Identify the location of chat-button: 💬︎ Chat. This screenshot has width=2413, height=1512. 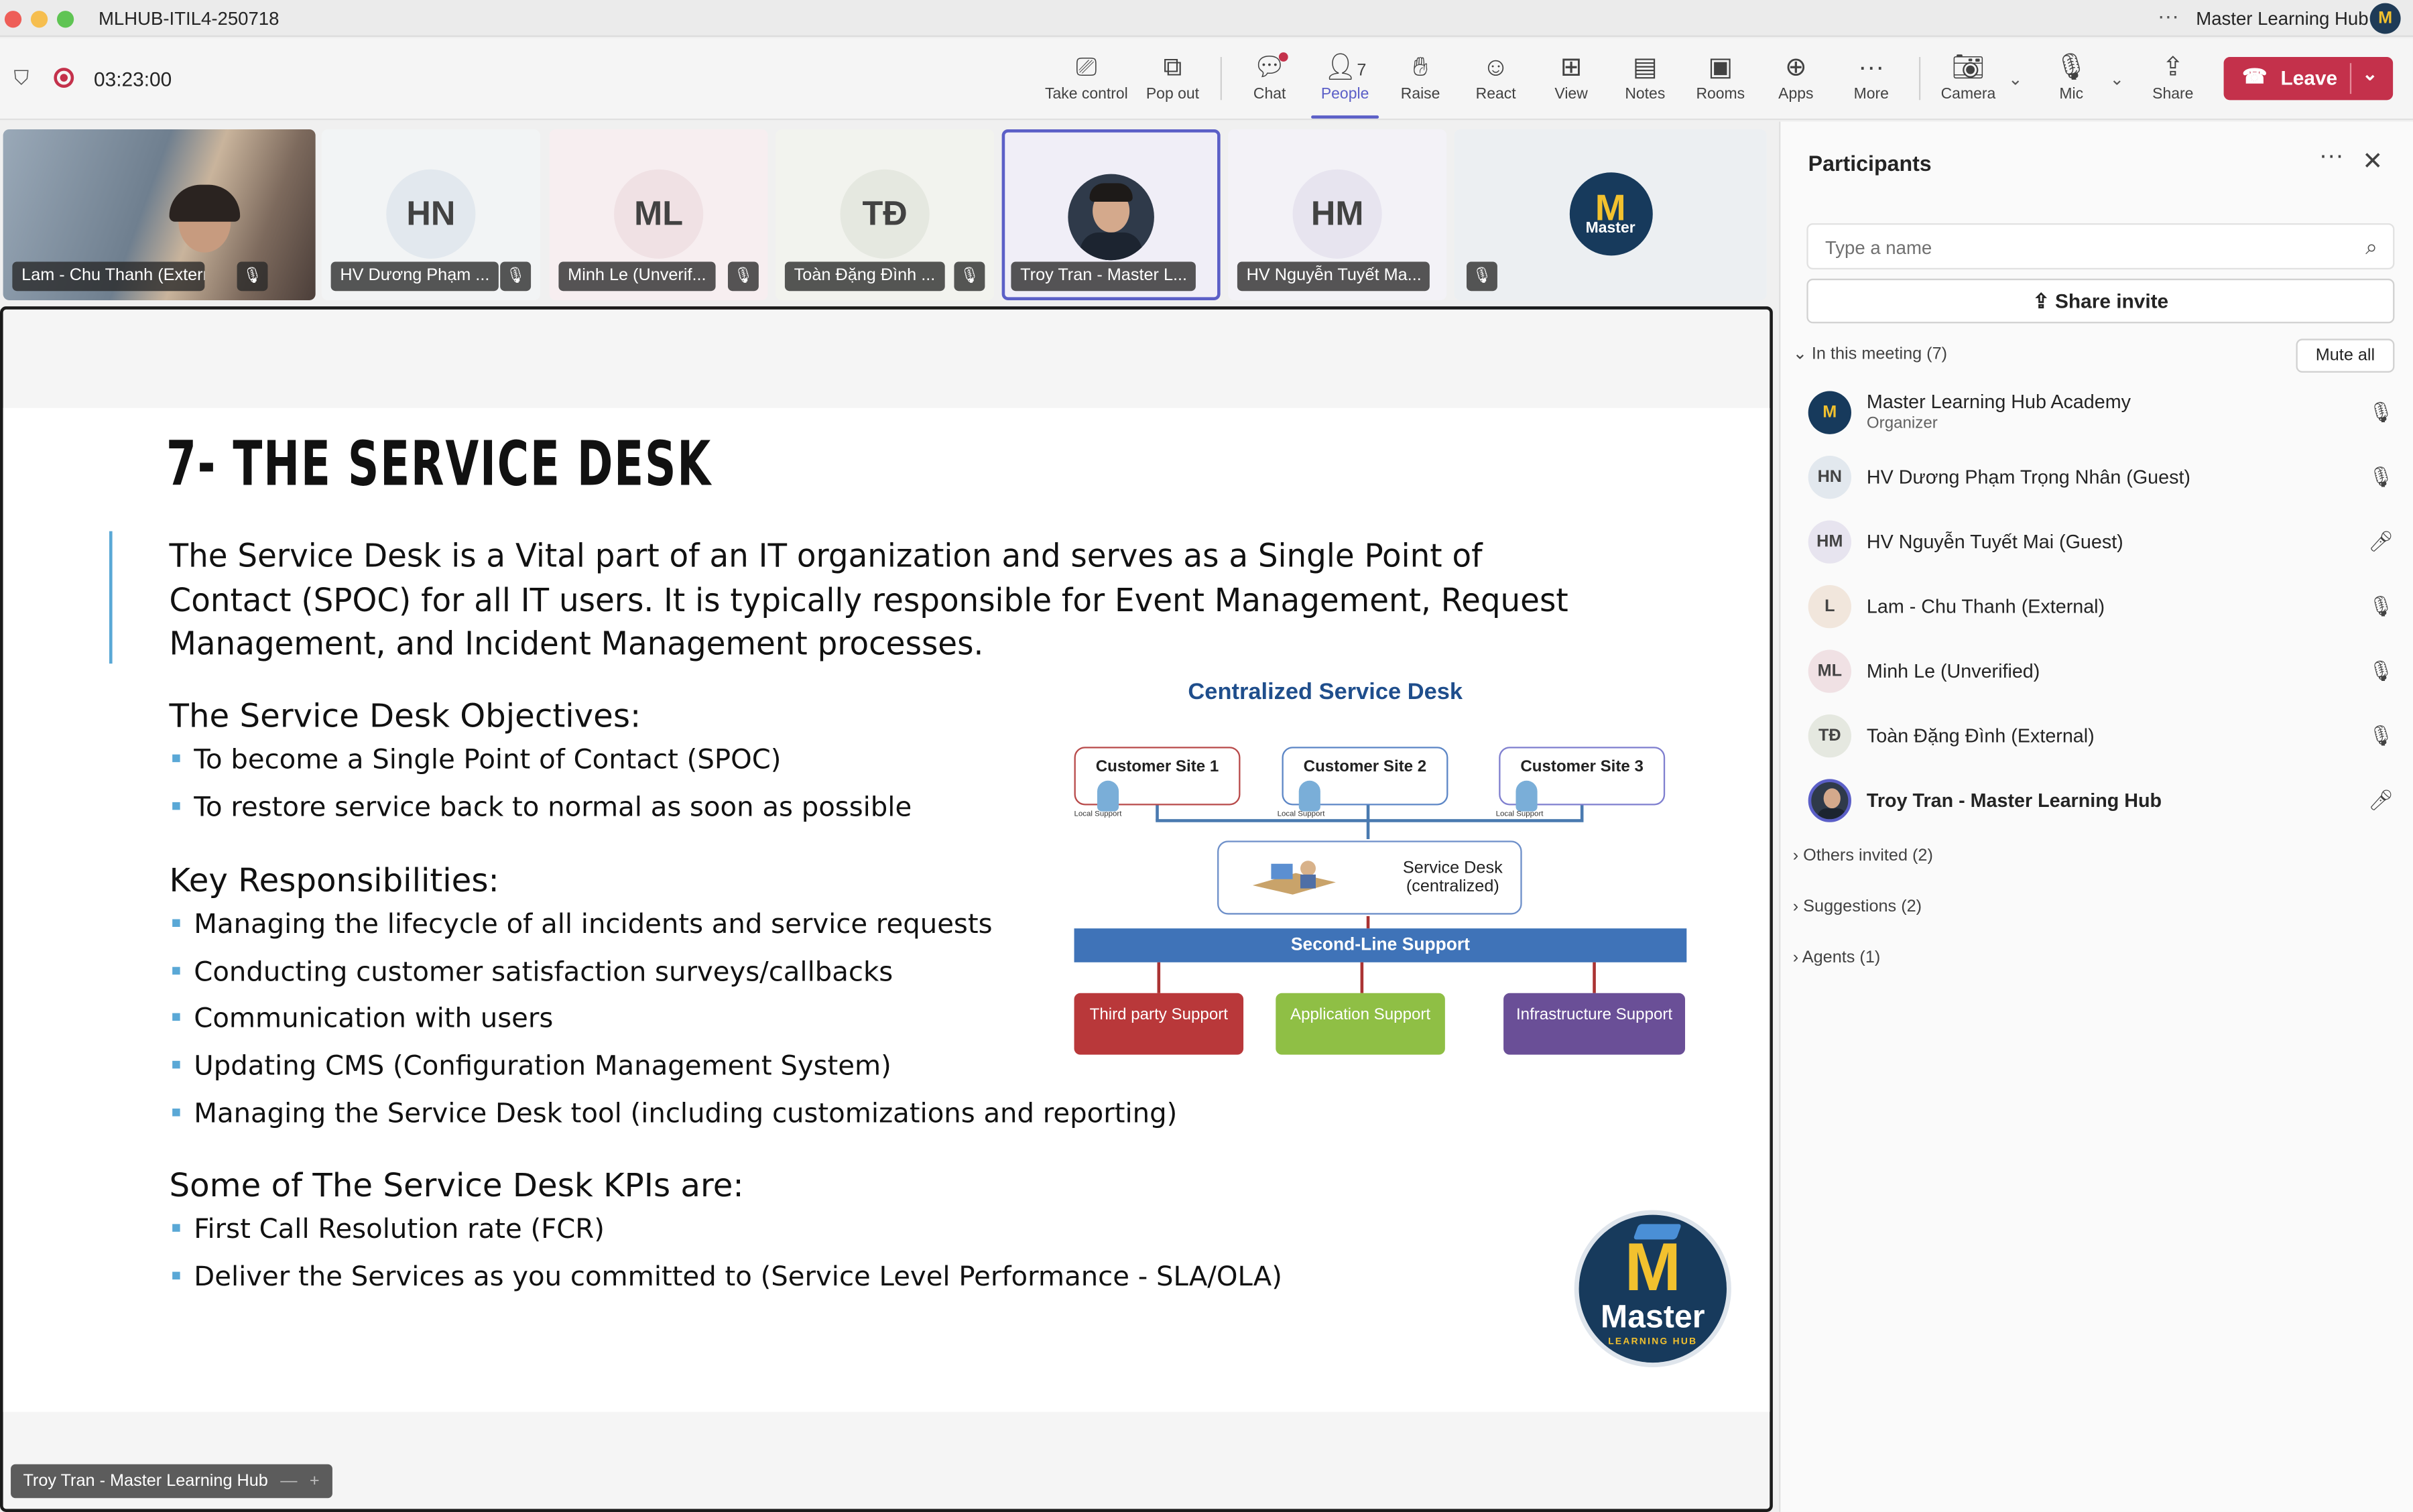
(1269, 77).